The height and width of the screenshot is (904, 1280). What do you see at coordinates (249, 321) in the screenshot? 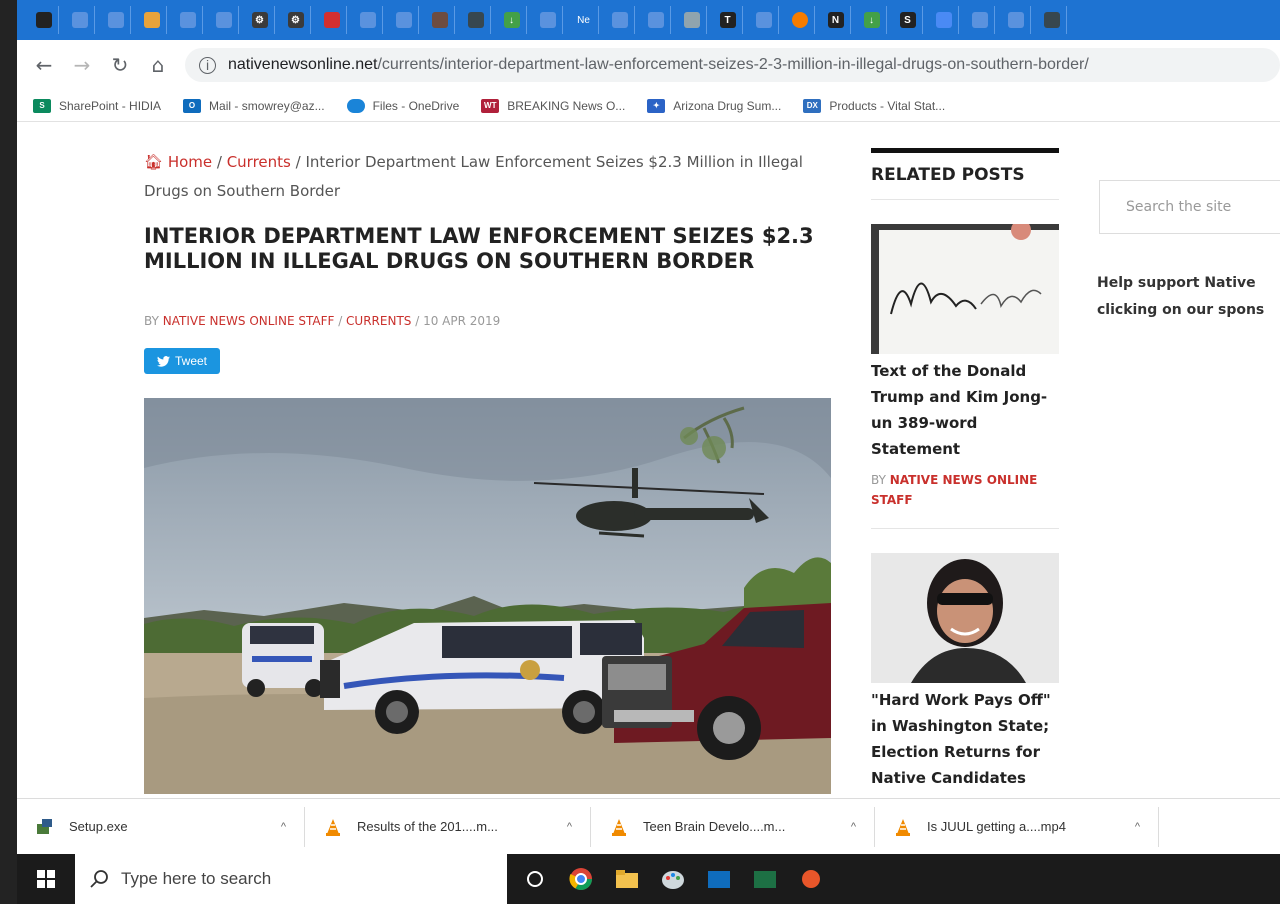
I see `byline-author: NATIVE NEWS ONLINE STAFF` at bounding box center [249, 321].